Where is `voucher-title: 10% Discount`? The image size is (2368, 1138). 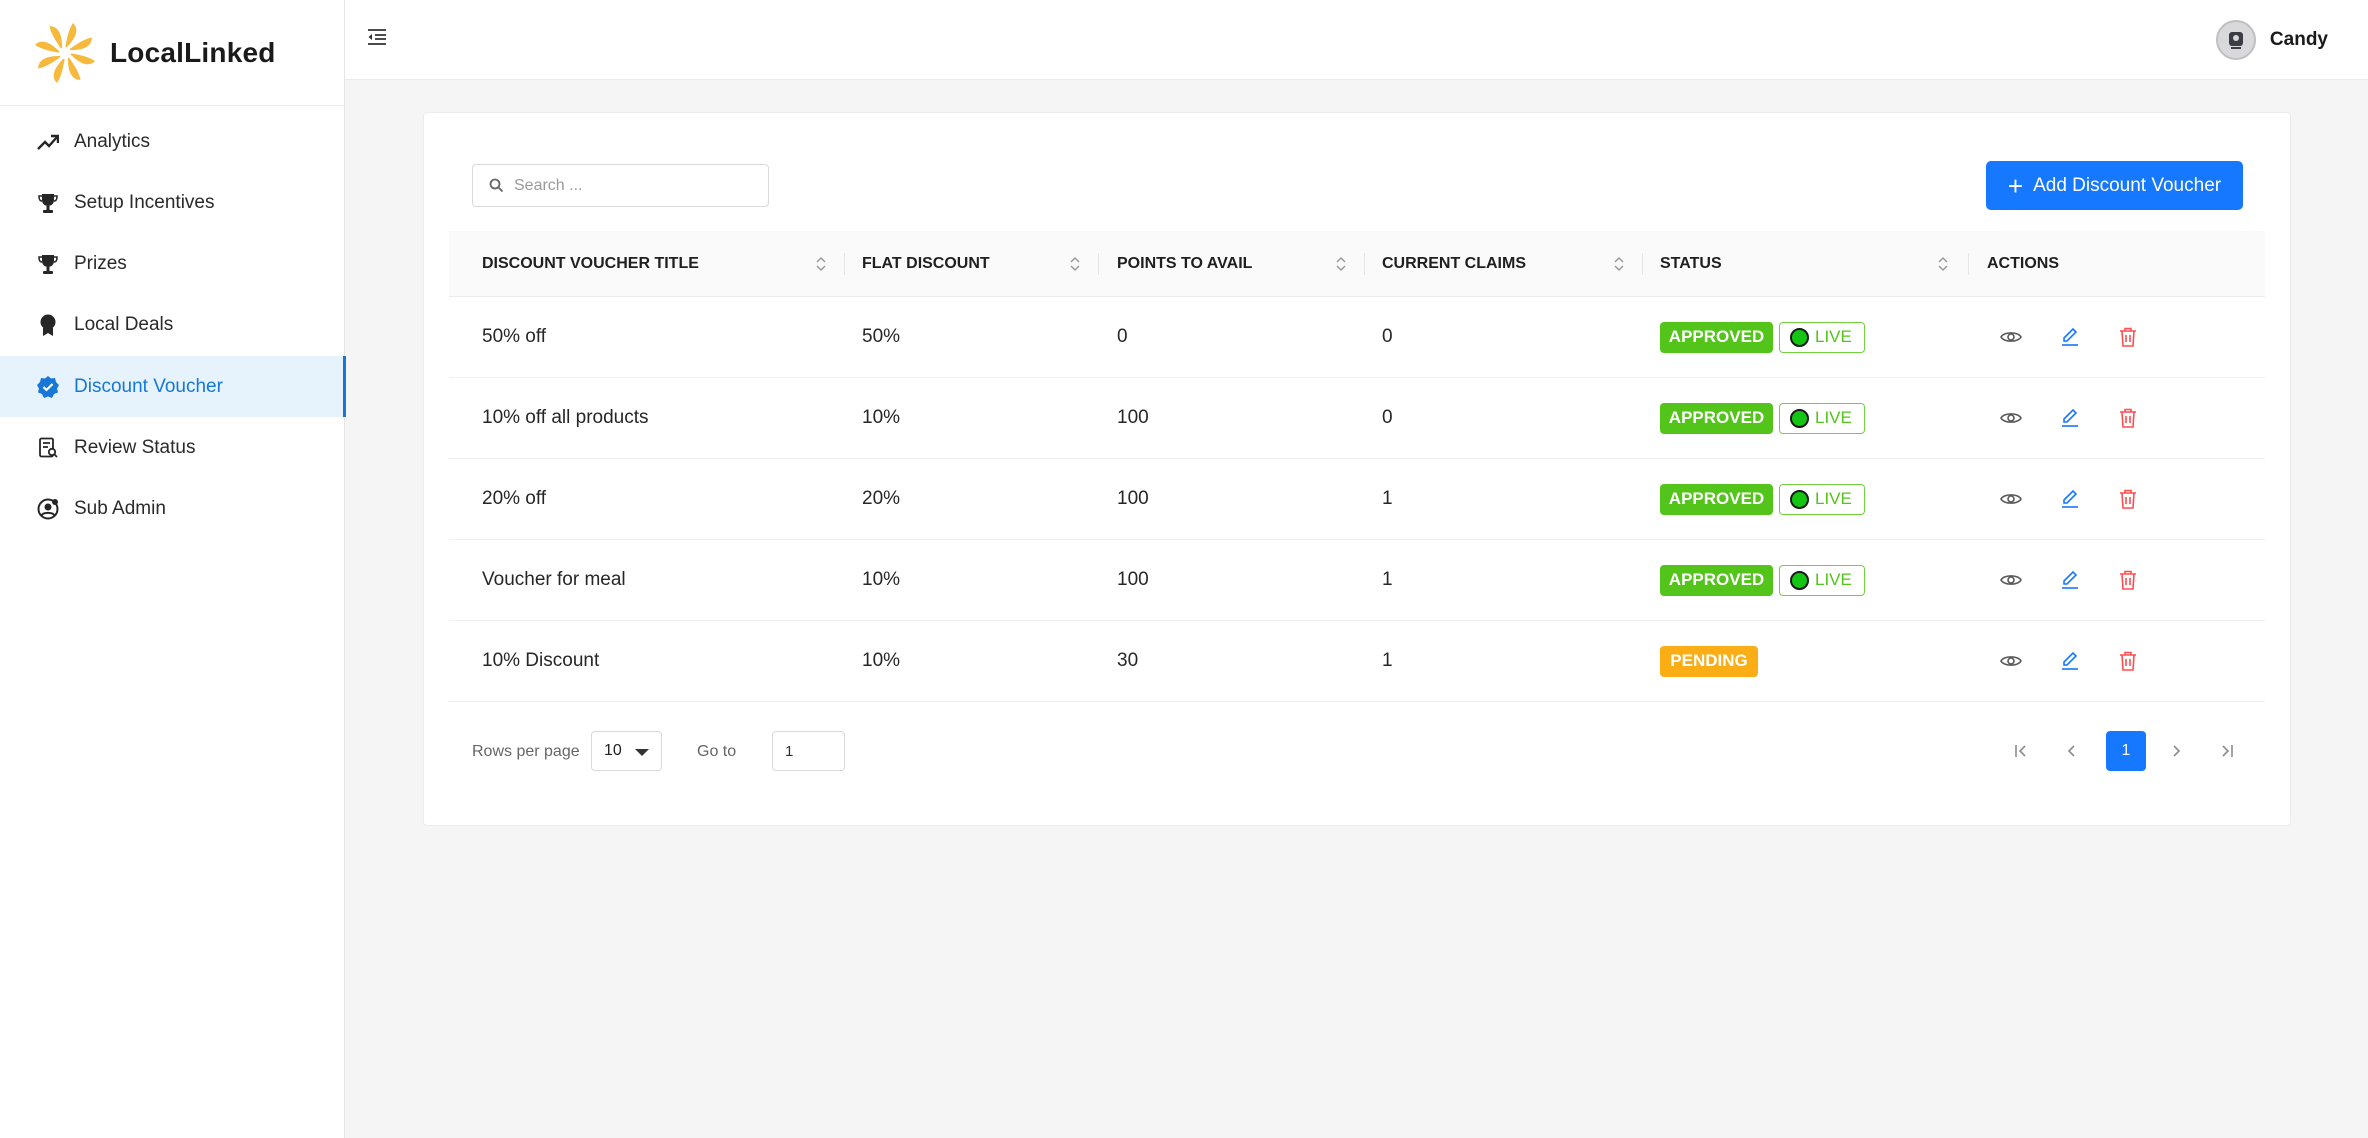 voucher-title: 10% Discount is located at coordinates (541, 660).